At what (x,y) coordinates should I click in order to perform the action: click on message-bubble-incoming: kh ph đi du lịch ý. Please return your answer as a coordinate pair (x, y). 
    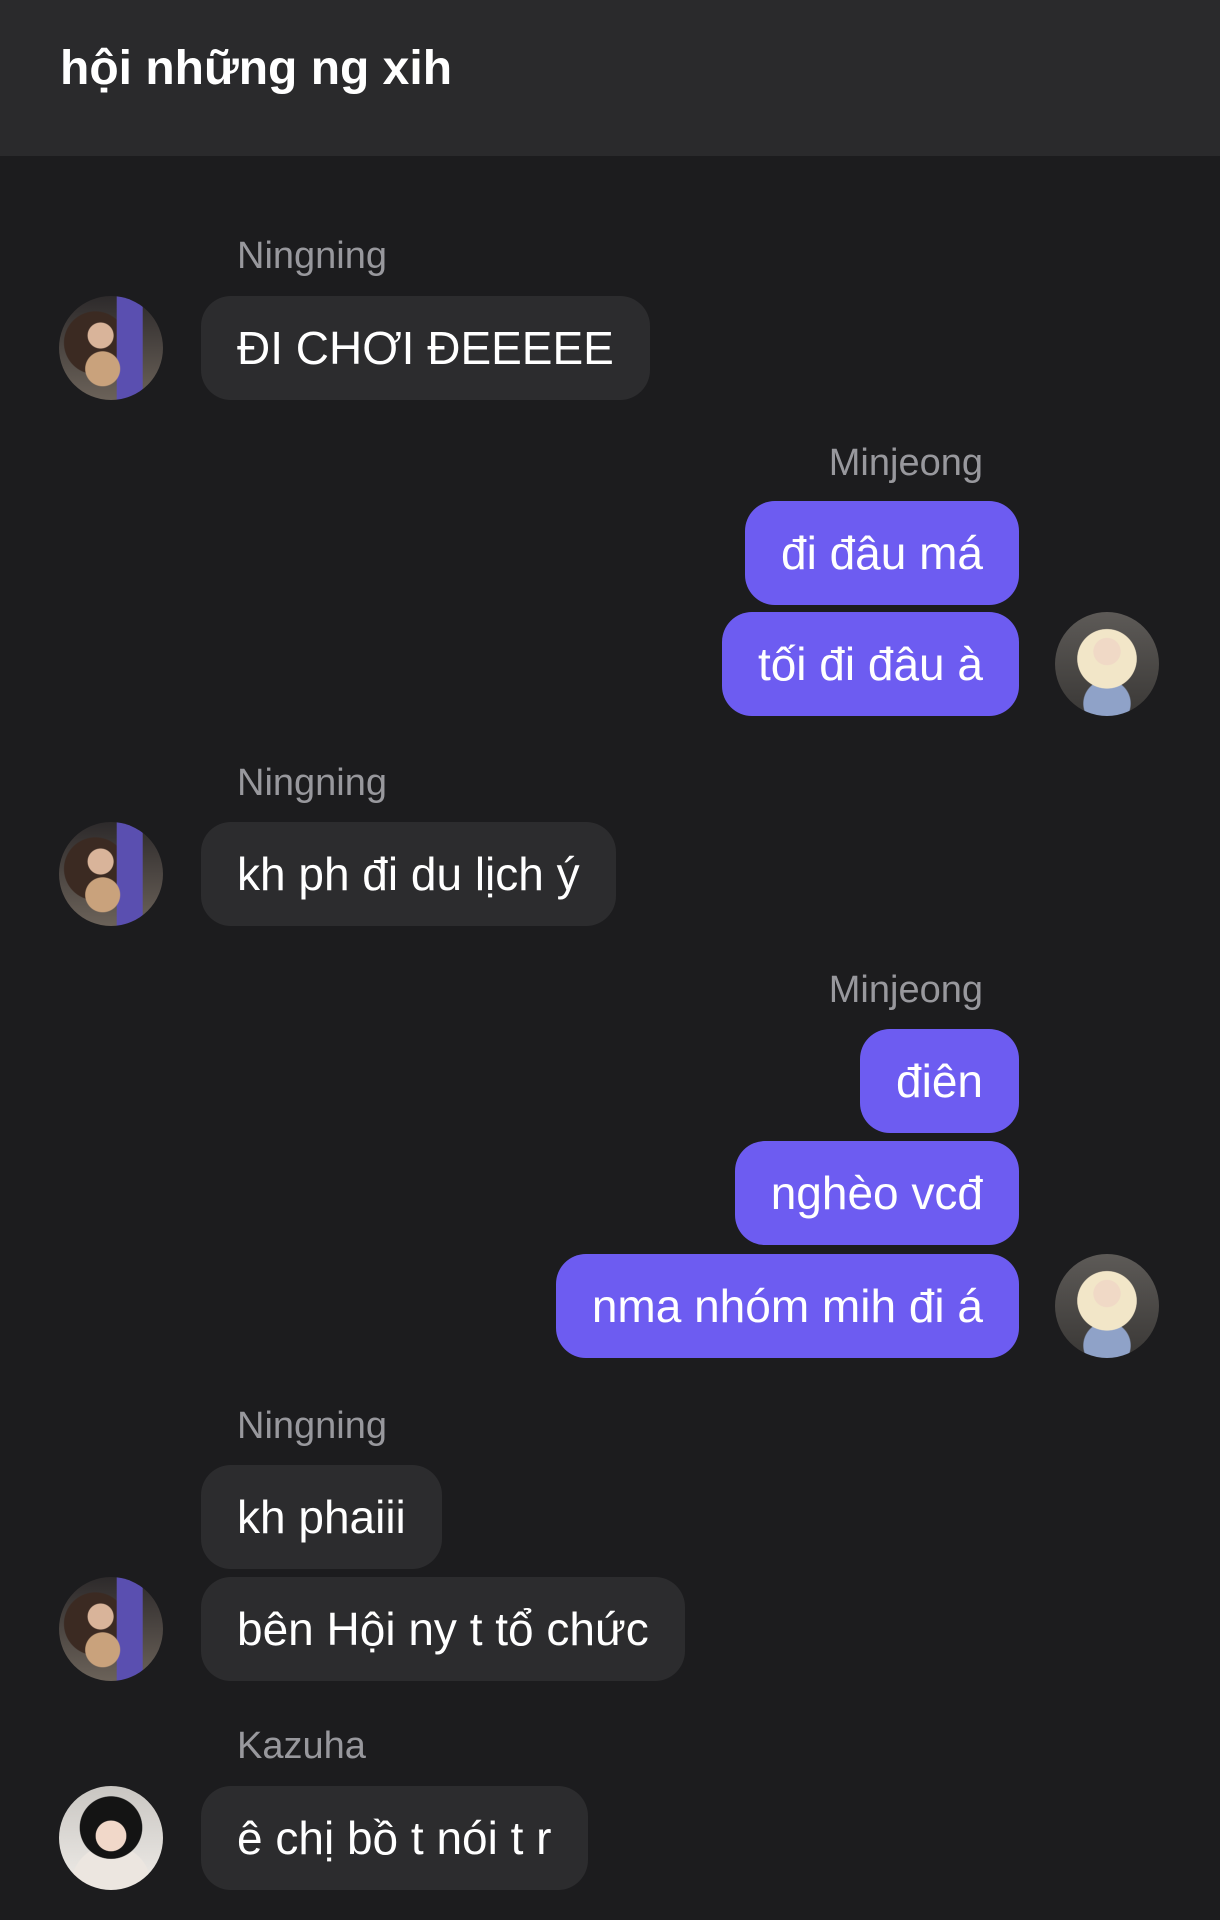
    Looking at the image, I should click on (408, 874).